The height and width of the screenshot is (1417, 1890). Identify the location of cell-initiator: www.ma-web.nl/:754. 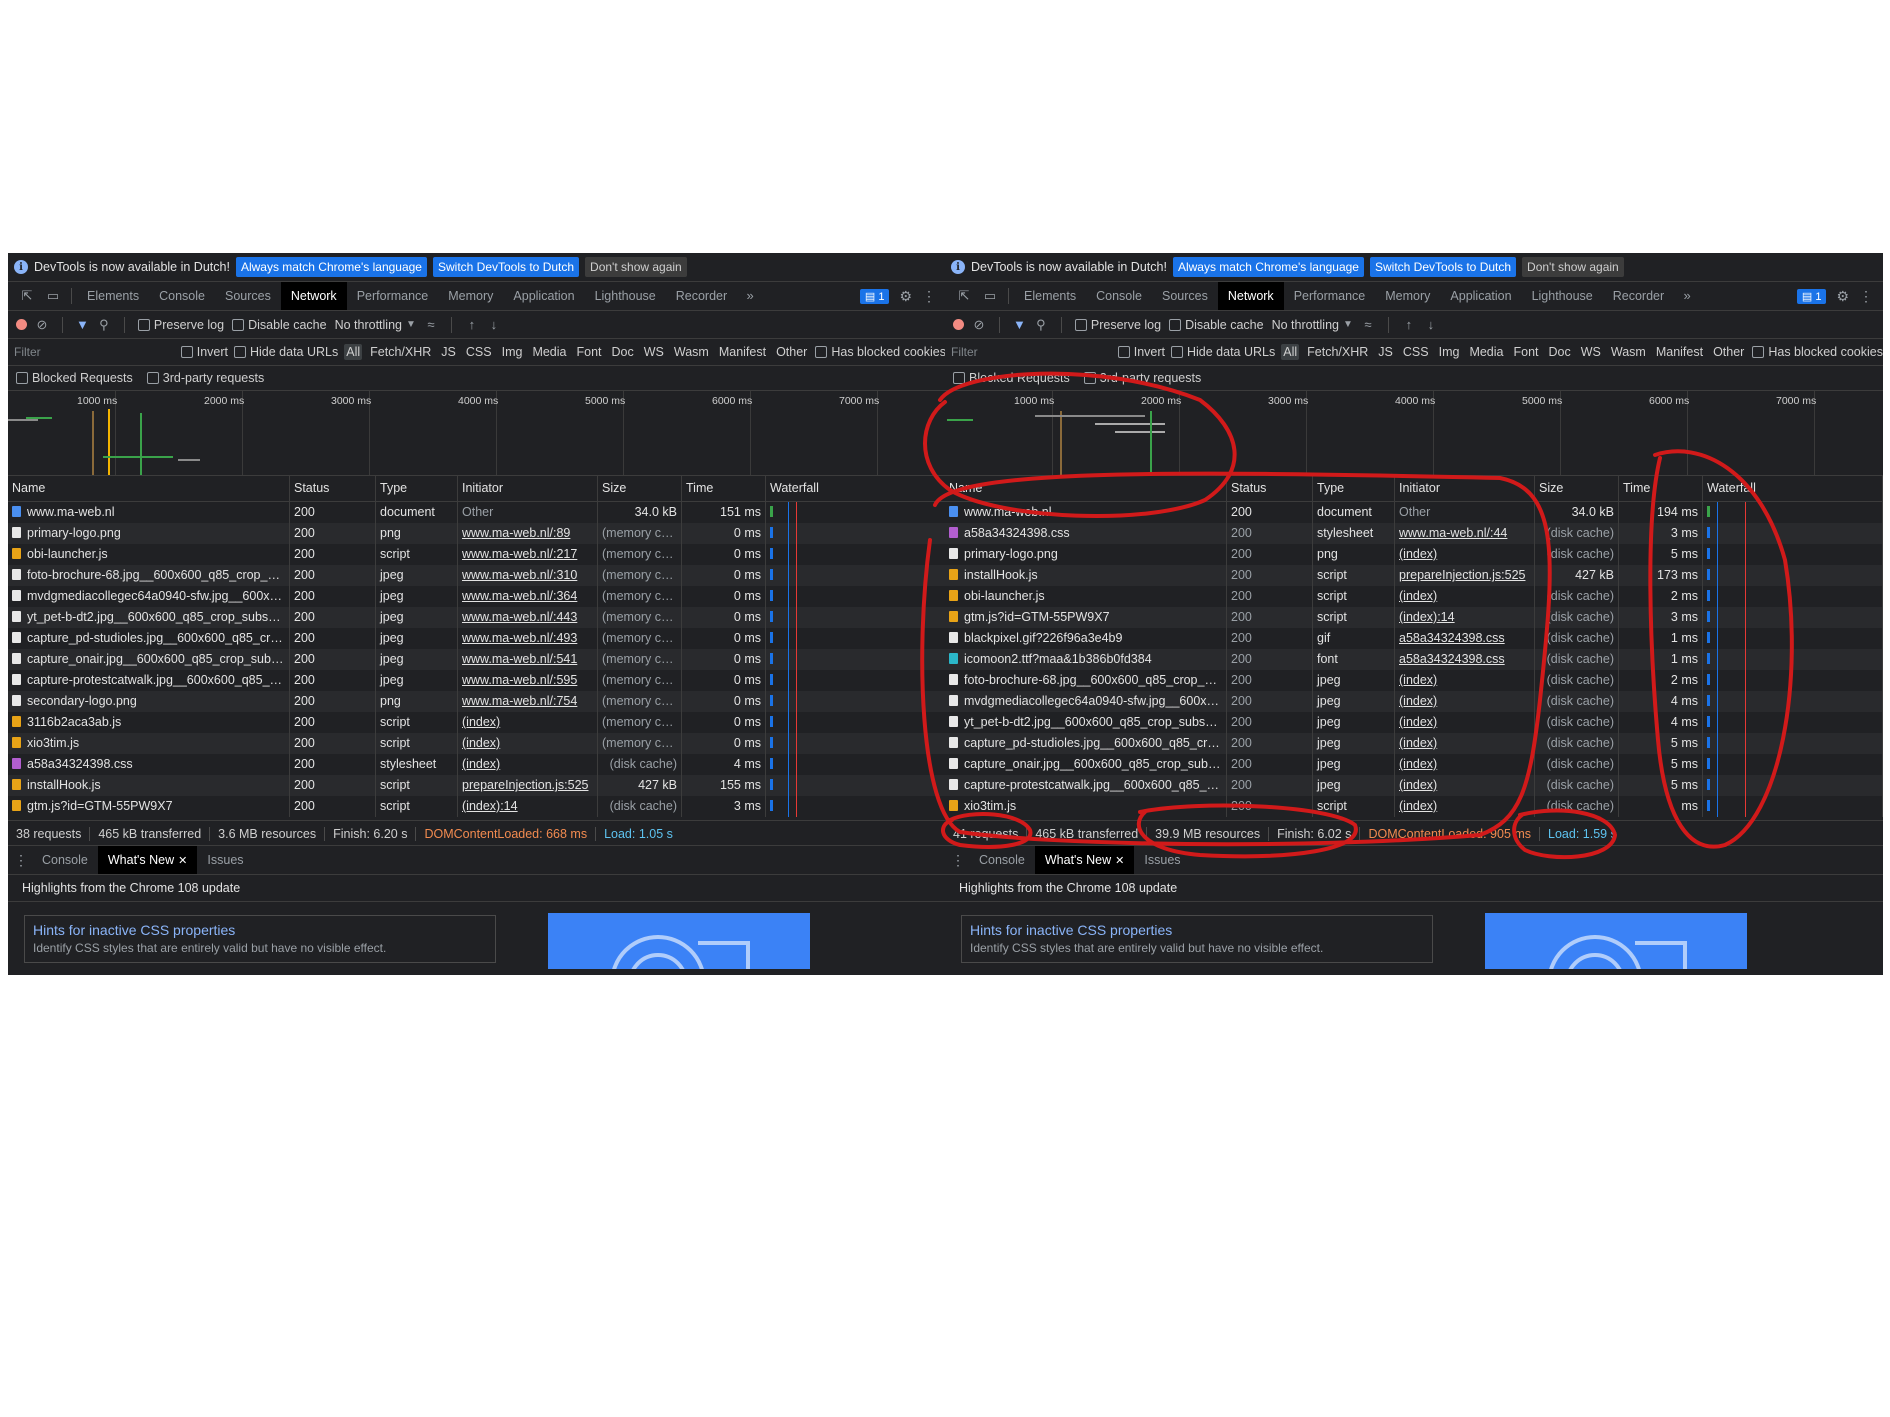
(528, 701).